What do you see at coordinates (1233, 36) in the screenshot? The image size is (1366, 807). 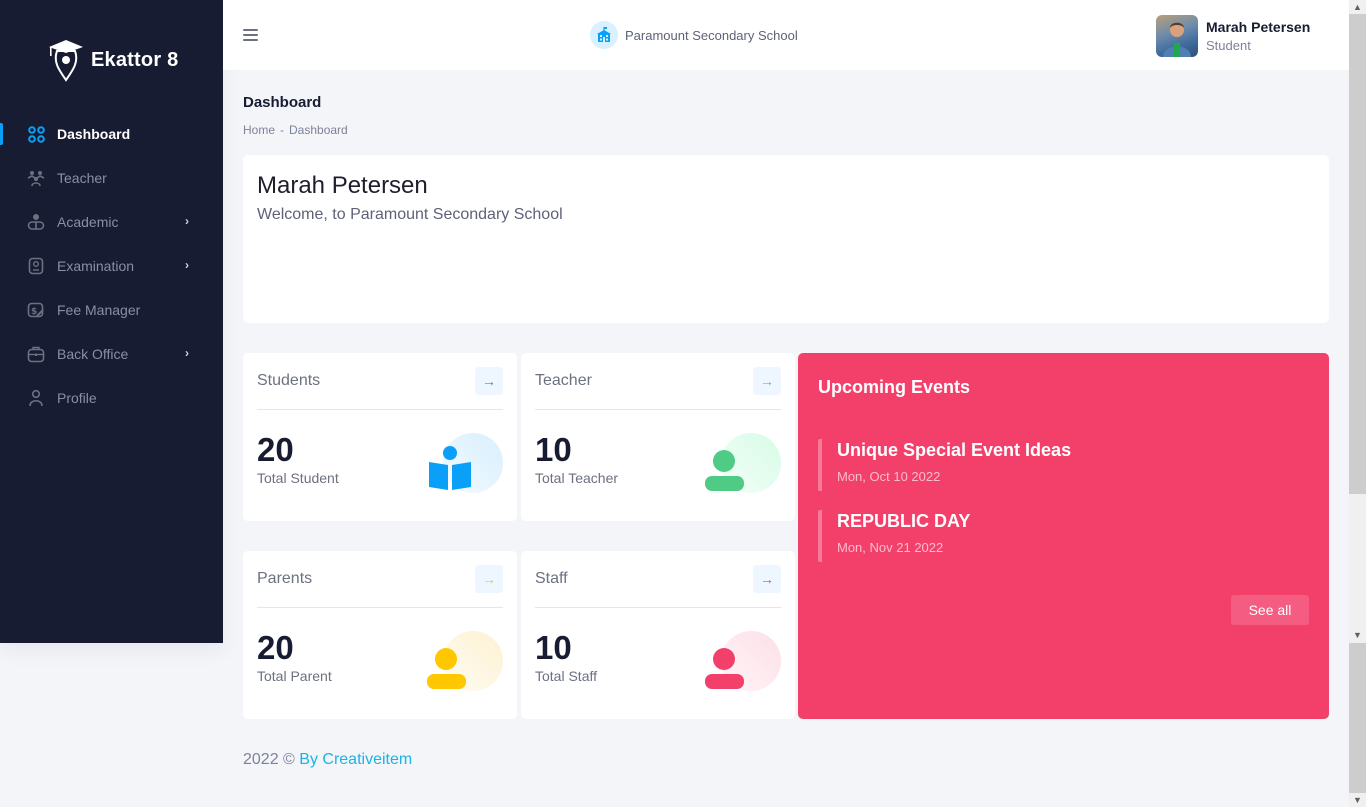 I see `user-menu: Marah Petersen Student` at bounding box center [1233, 36].